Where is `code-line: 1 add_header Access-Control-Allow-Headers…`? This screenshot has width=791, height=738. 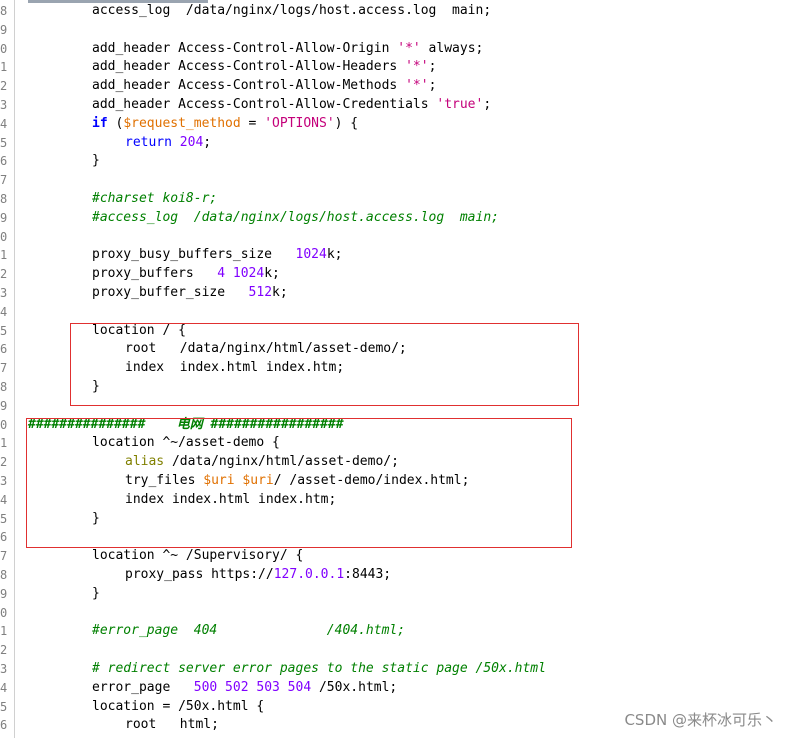
code-line: 1 add_header Access-Control-Allow-Headers… is located at coordinates (395, 67).